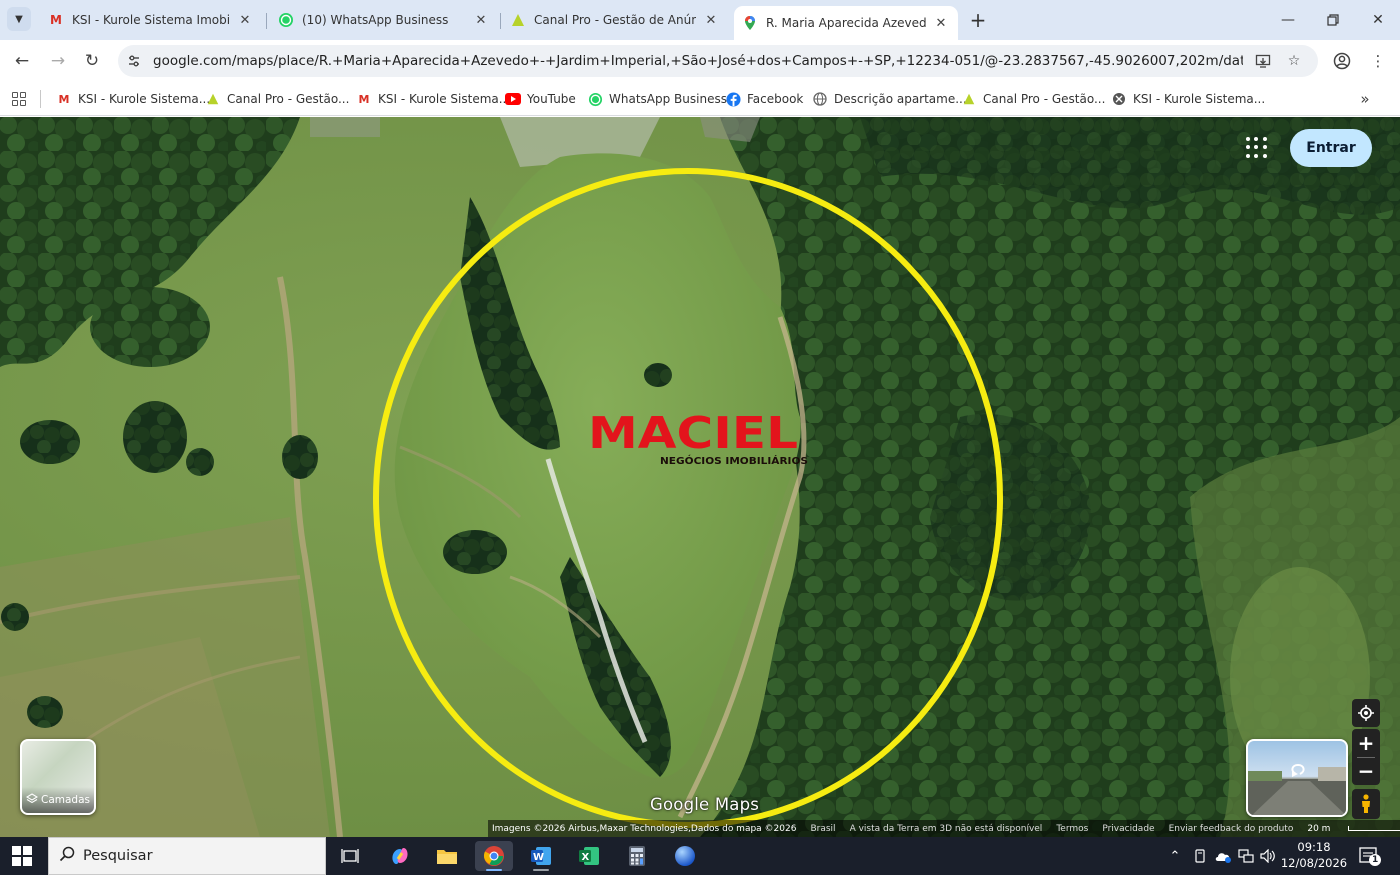 This screenshot has height=875, width=1400. What do you see at coordinates (118, 856) in the screenshot?
I see `search-placeholder: Pesquisar` at bounding box center [118, 856].